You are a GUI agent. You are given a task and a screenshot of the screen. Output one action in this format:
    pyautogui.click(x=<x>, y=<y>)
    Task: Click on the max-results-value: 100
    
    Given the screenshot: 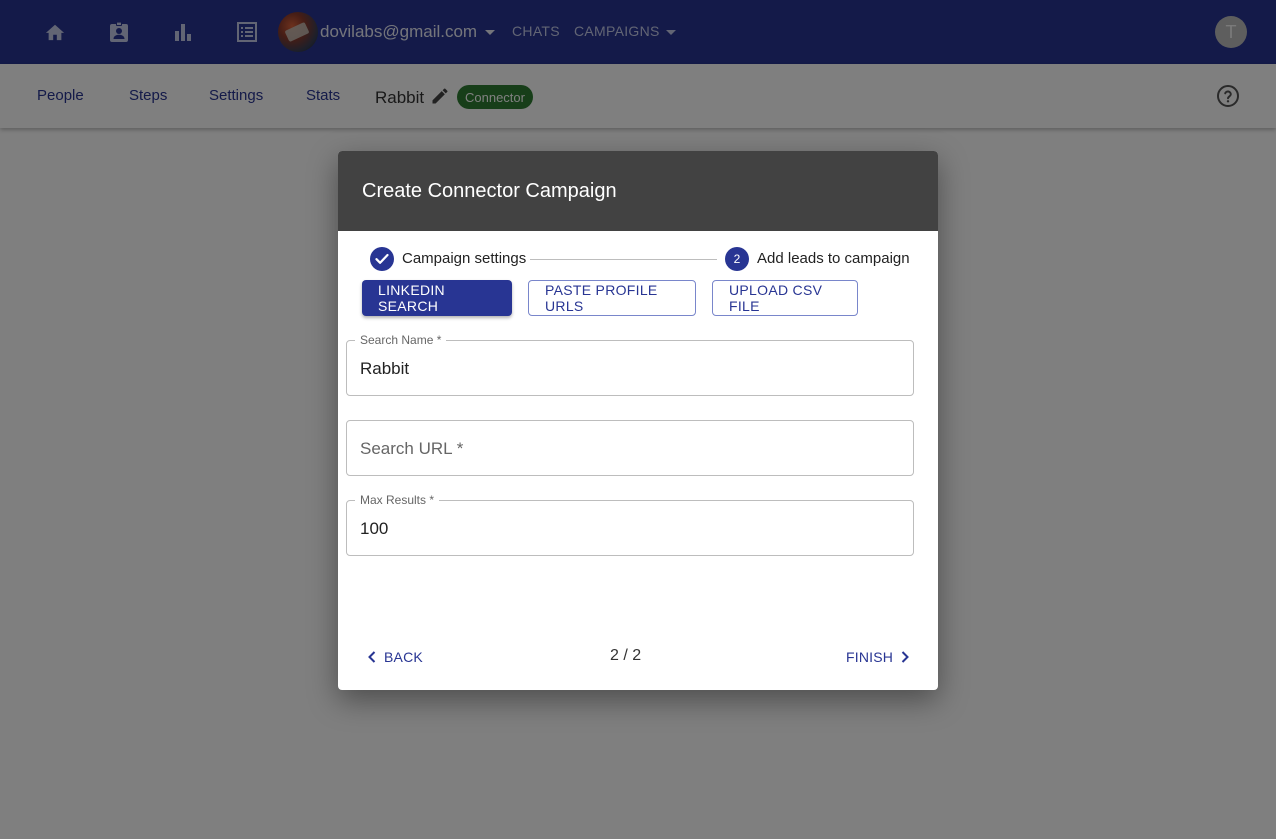 What is the action you would take?
    pyautogui.click(x=374, y=529)
    